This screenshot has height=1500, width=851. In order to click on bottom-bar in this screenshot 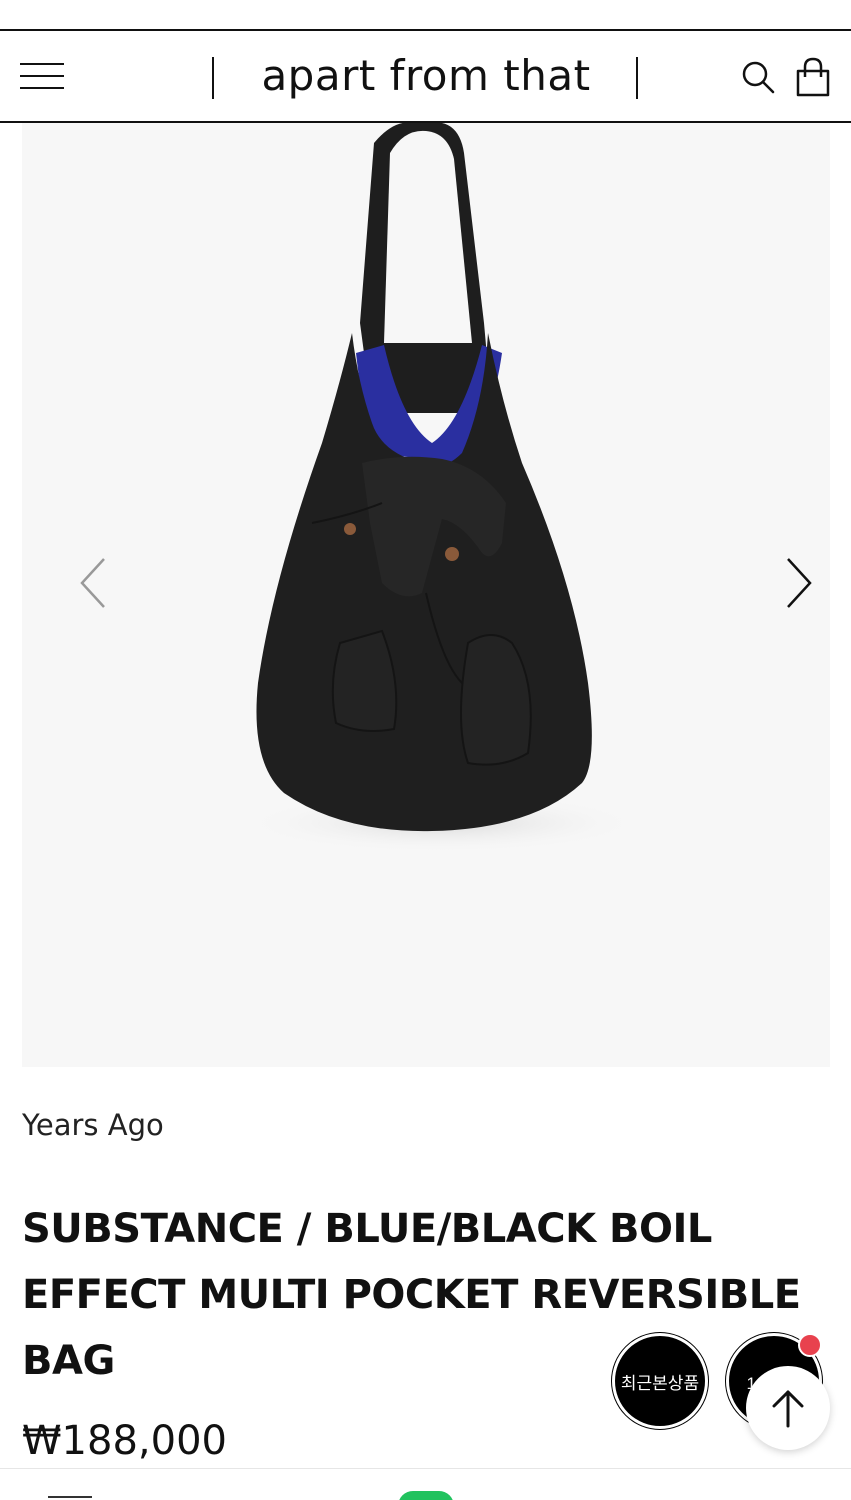, I will do `click(425, 1484)`.